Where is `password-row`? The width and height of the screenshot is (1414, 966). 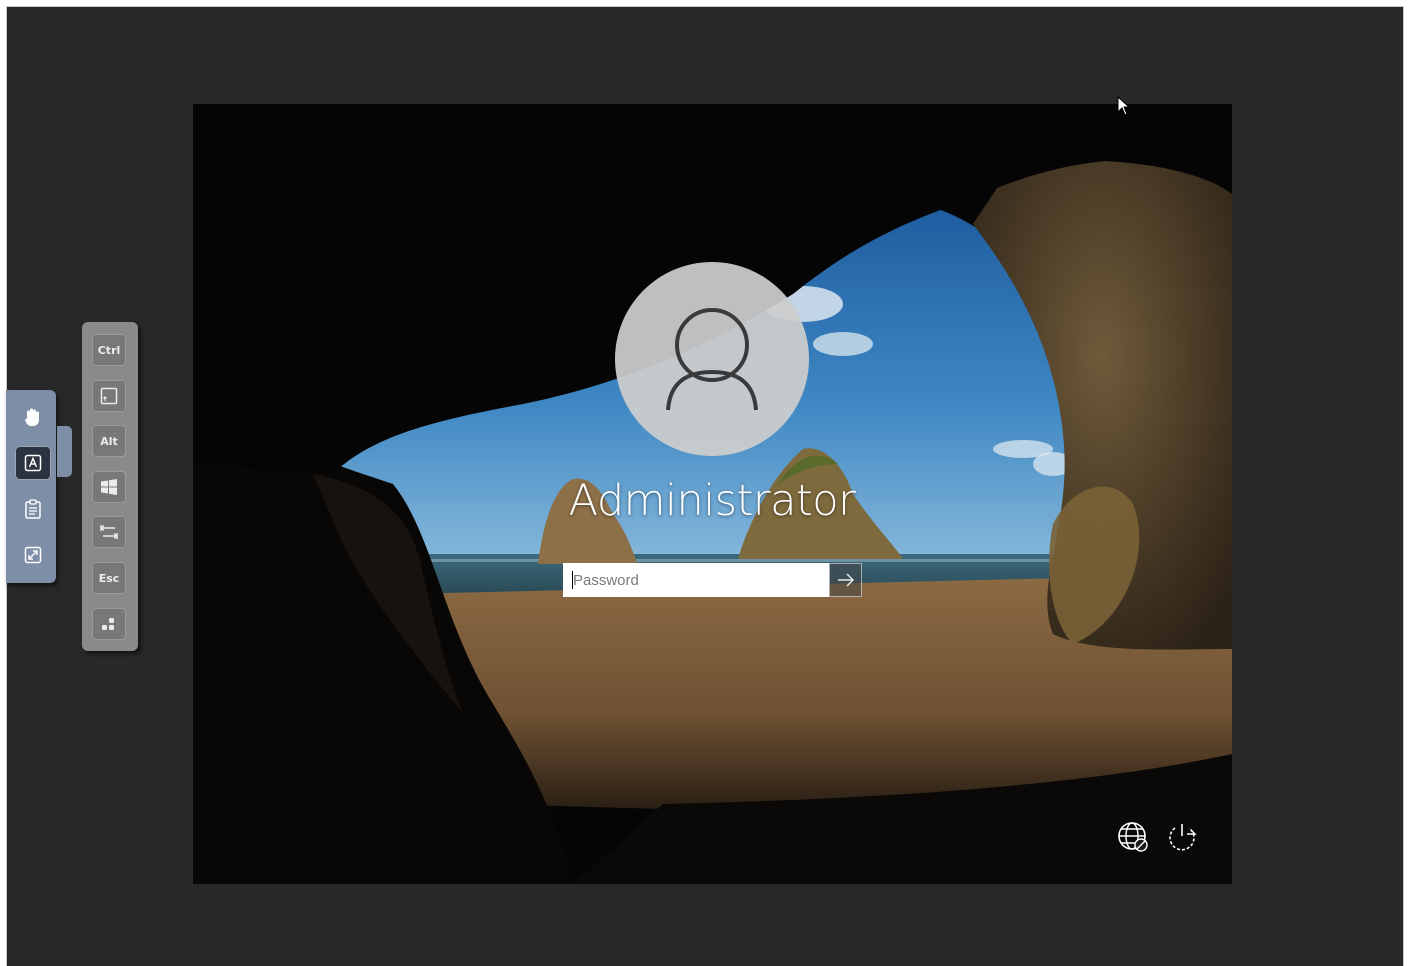 password-row is located at coordinates (712, 580).